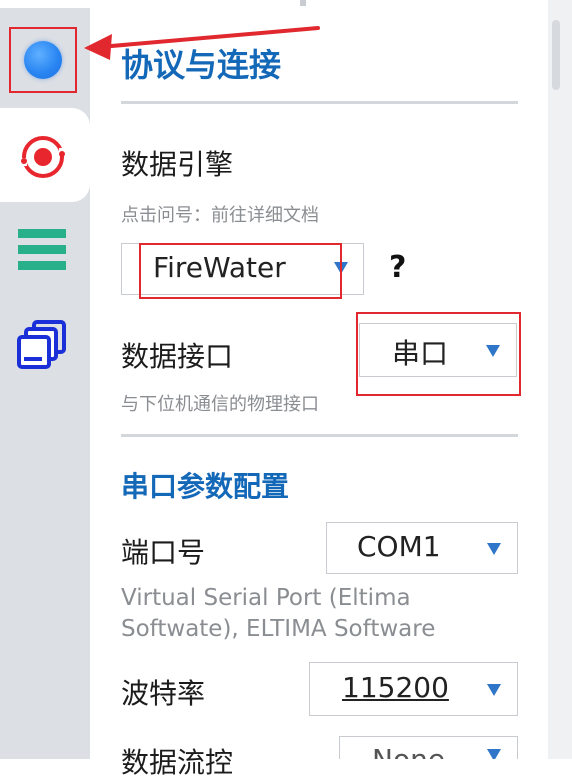  What do you see at coordinates (399, 546) in the screenshot?
I see `port-select-value: COM1` at bounding box center [399, 546].